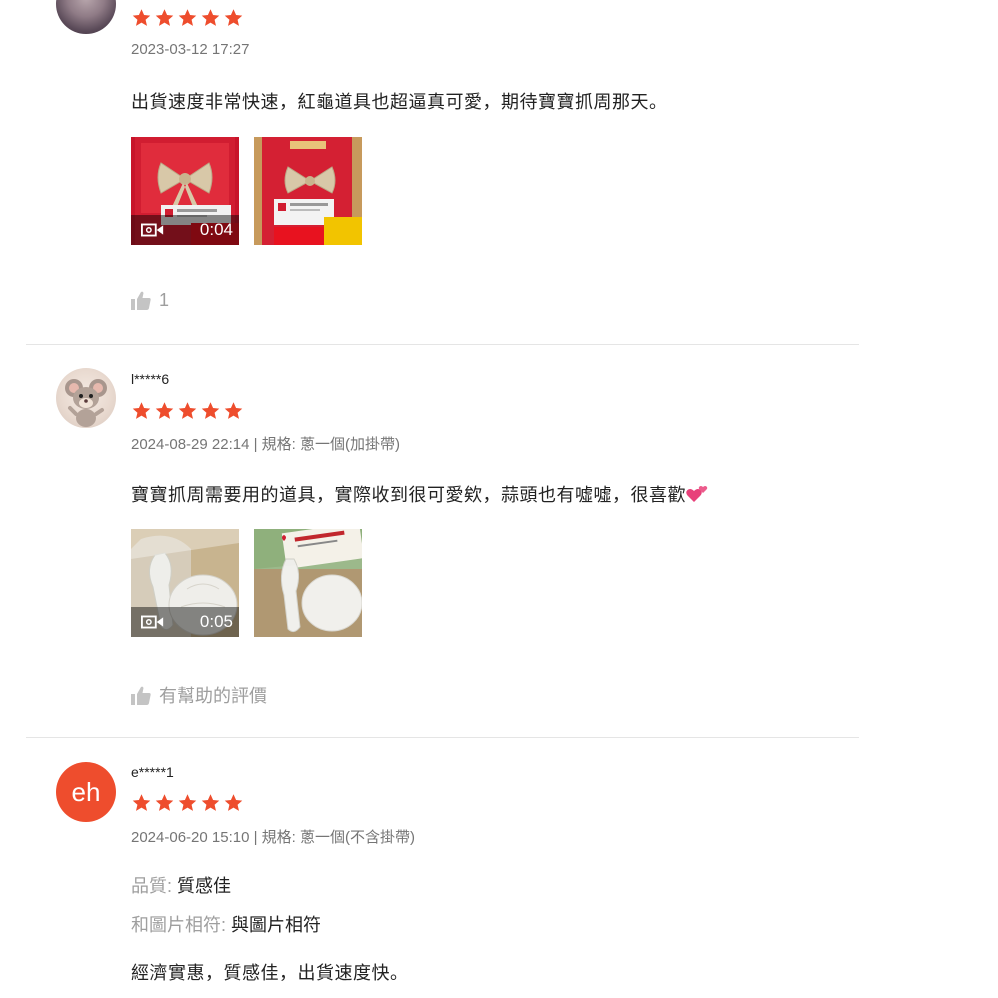 The image size is (998, 998). I want to click on review-video-thumbnail: 0:04, so click(185, 191).